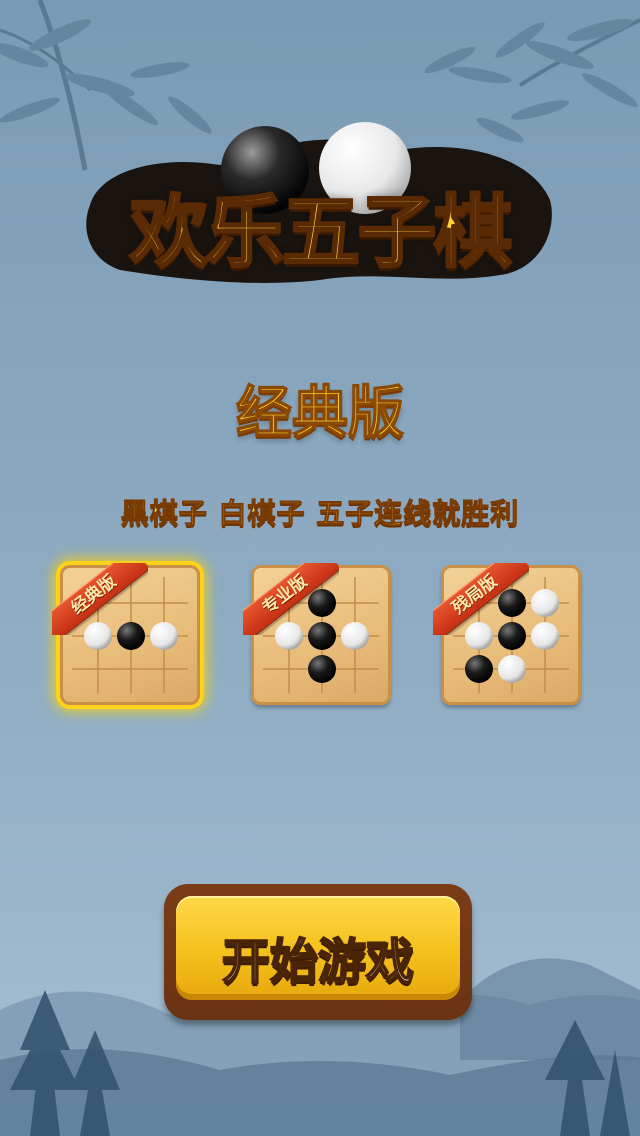  I want to click on logo-title: 欢乐五子棋, so click(320, 233).